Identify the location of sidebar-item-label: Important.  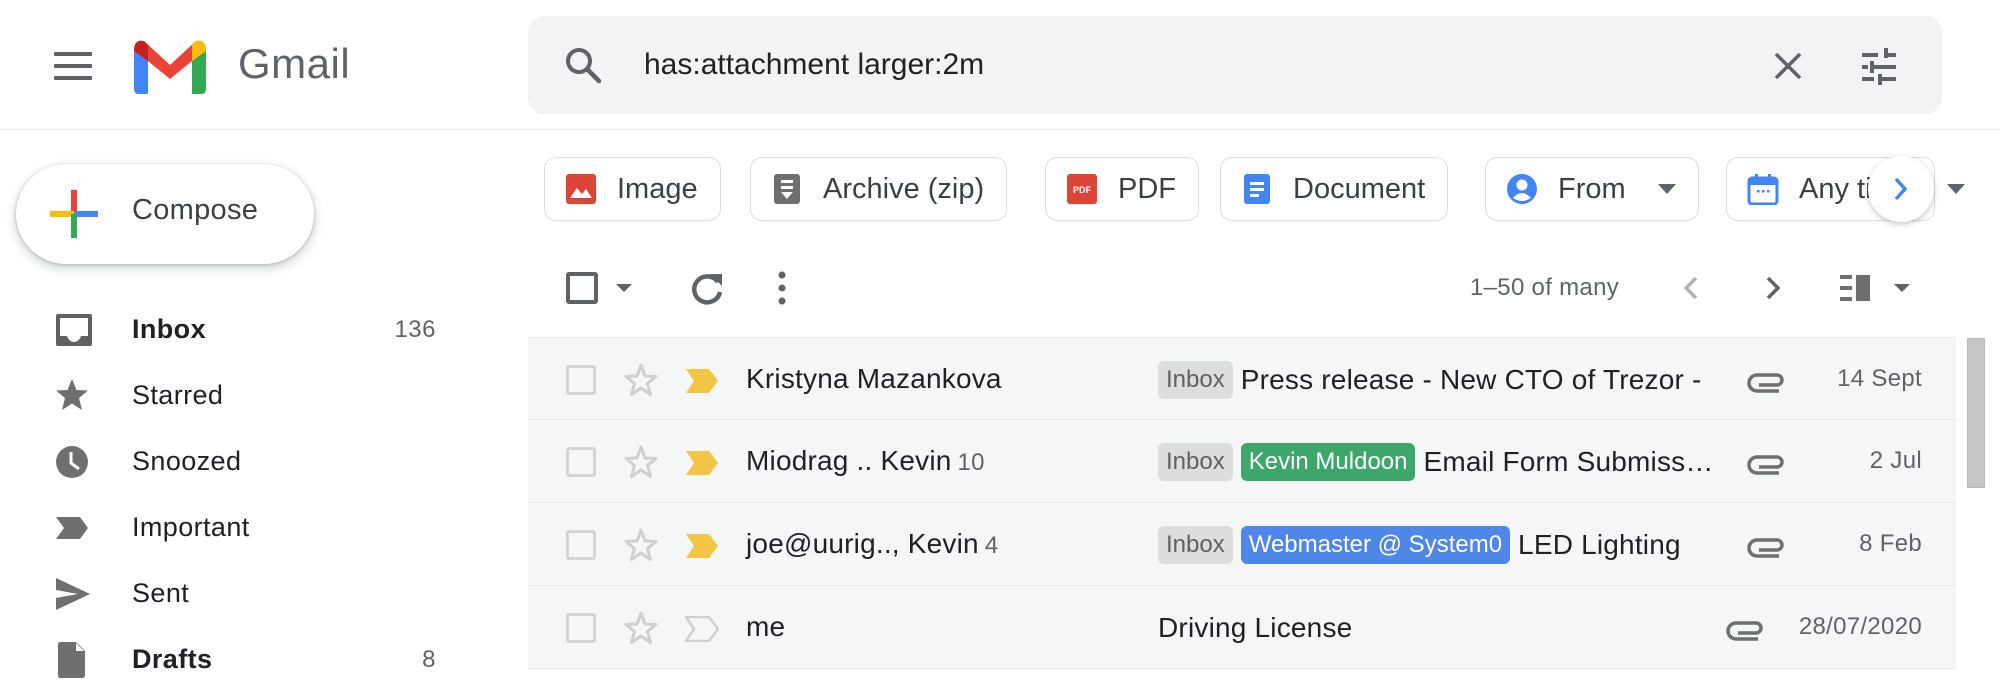
(191, 527).